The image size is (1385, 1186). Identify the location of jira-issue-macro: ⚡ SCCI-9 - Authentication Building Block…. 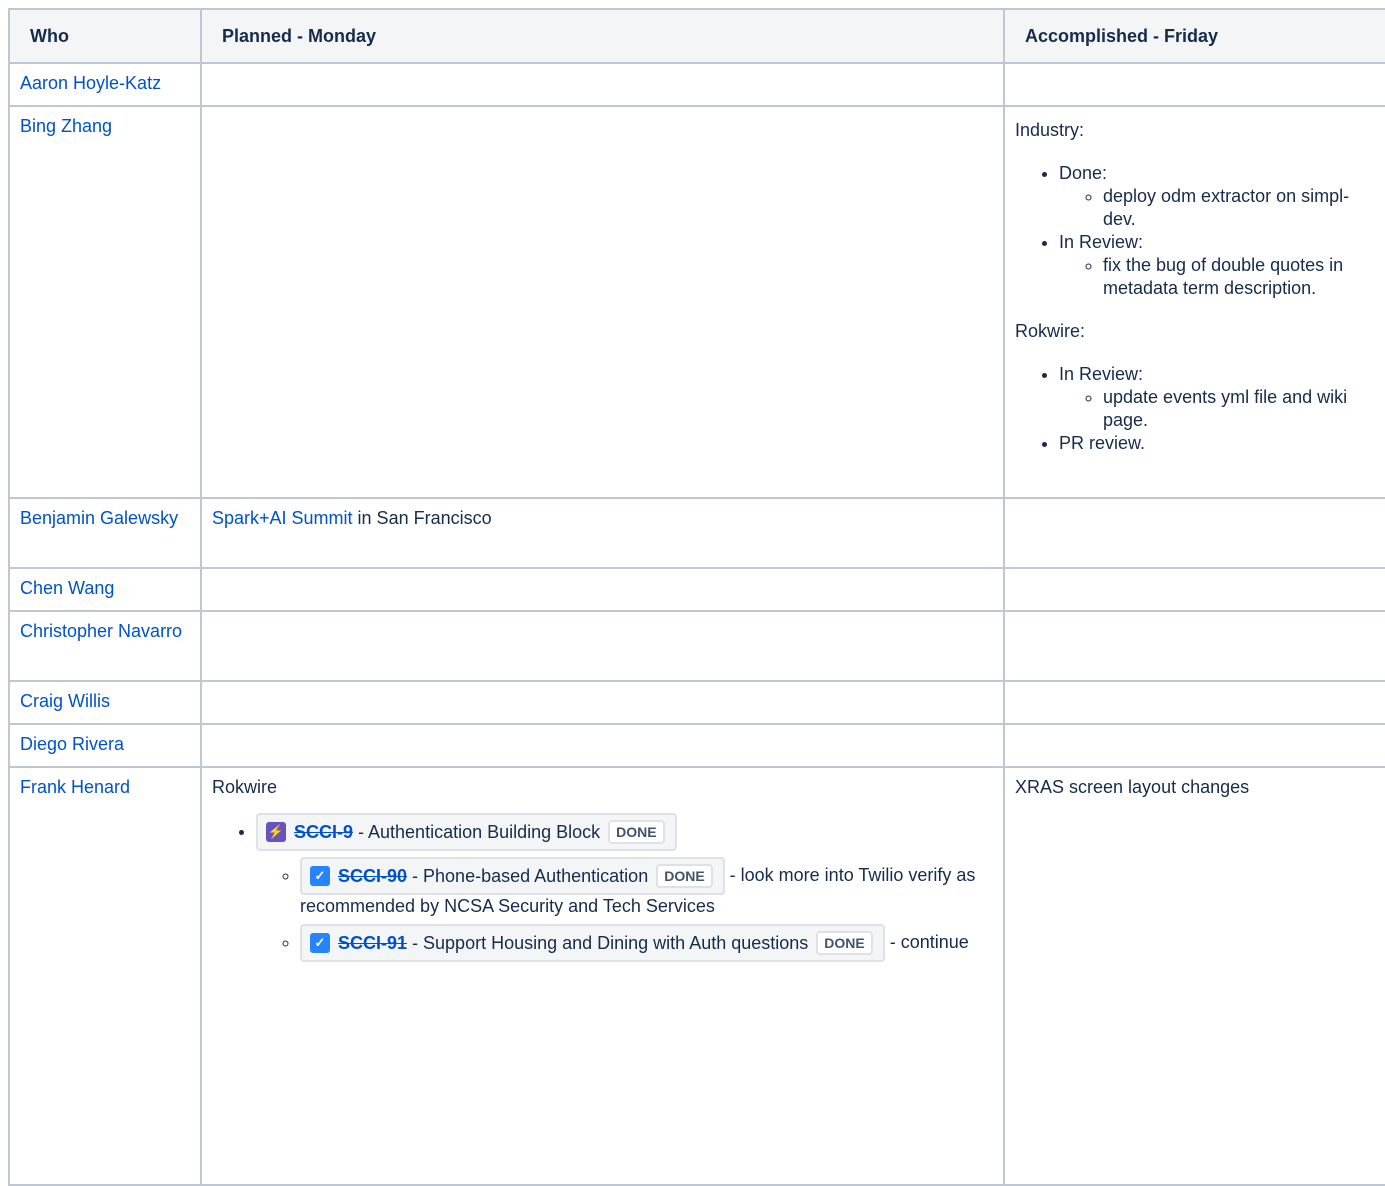
(466, 832).